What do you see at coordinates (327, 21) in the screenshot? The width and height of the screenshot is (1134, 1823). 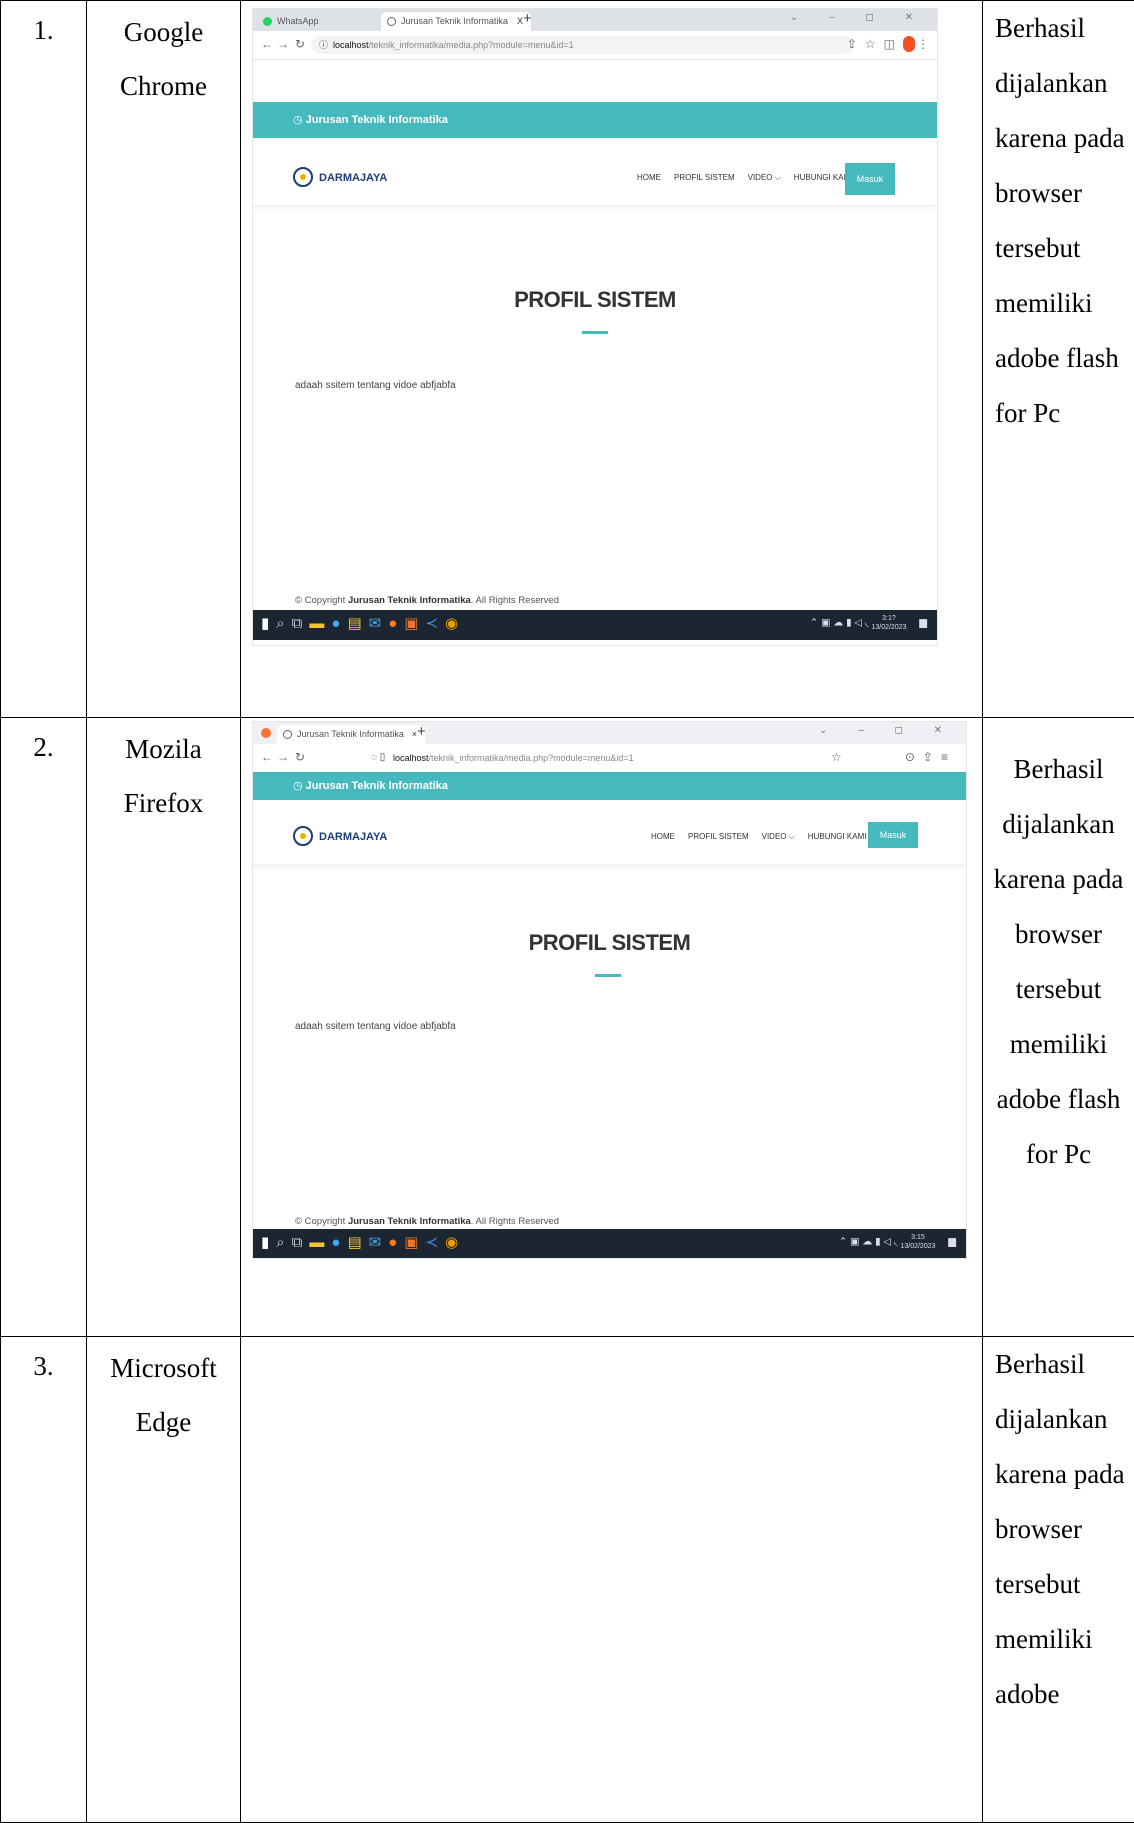 I see `tab-whatsapp: WhatsApp X` at bounding box center [327, 21].